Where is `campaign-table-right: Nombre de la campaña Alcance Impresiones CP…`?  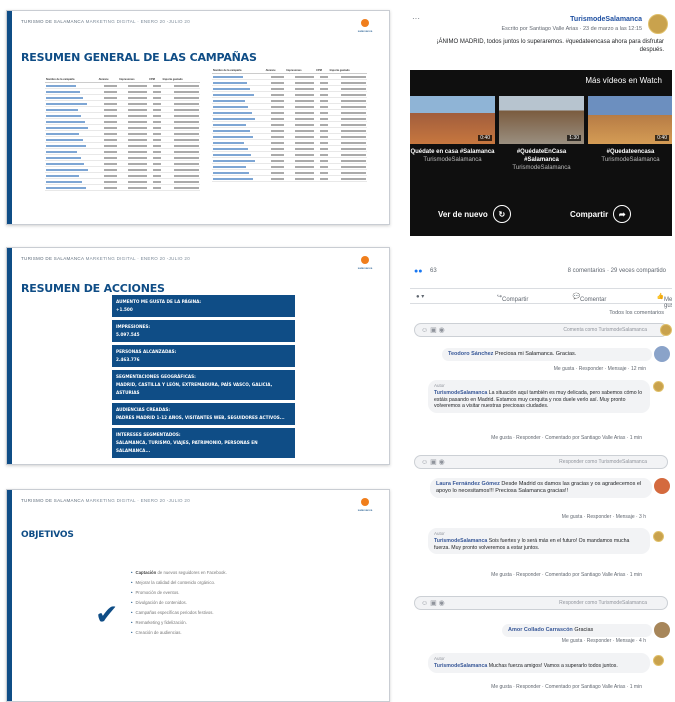
campaign-table-right: Nombre de la campaña Alcance Impresiones CP… is located at coordinates (289, 125).